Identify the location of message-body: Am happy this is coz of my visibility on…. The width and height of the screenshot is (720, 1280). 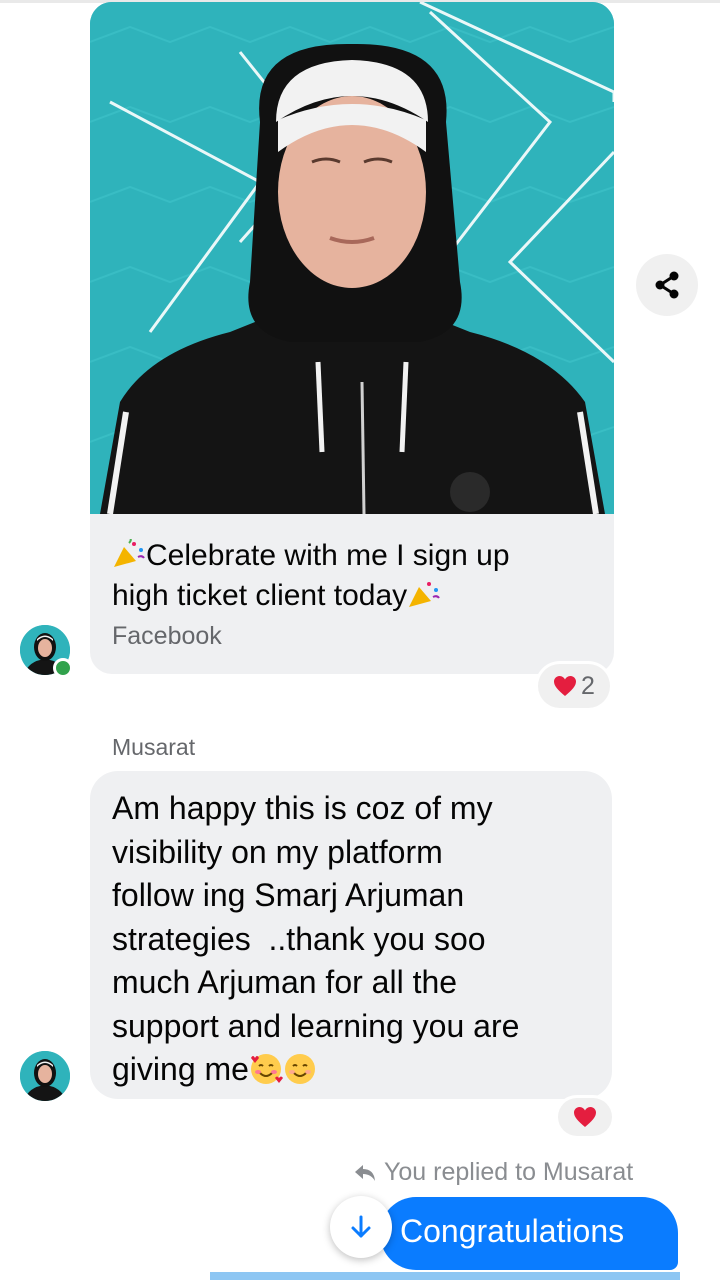
(316, 938).